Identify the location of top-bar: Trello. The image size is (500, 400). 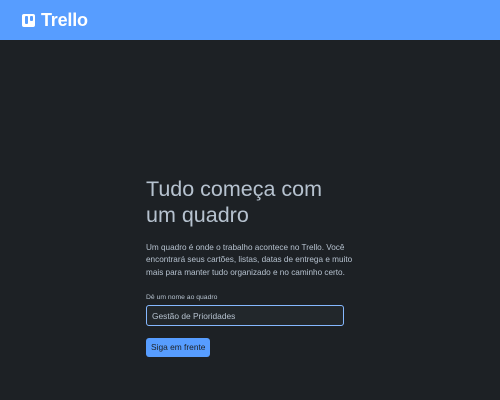
(250, 20).